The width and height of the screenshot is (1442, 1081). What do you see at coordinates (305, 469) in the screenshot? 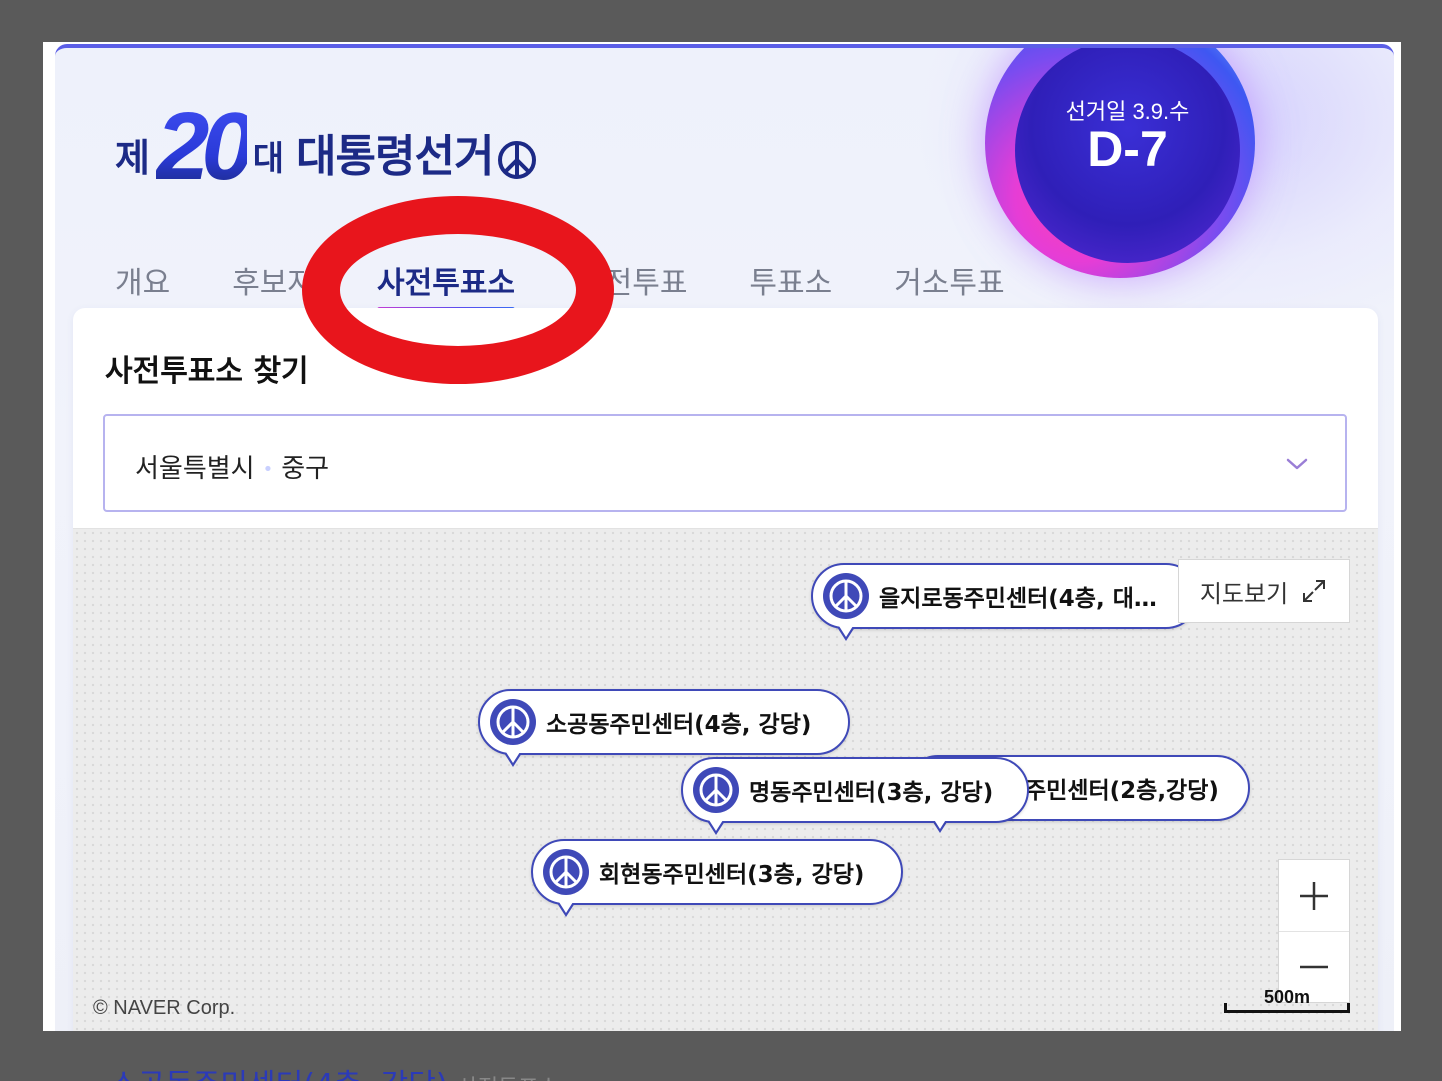
I see `region-district: 중구` at bounding box center [305, 469].